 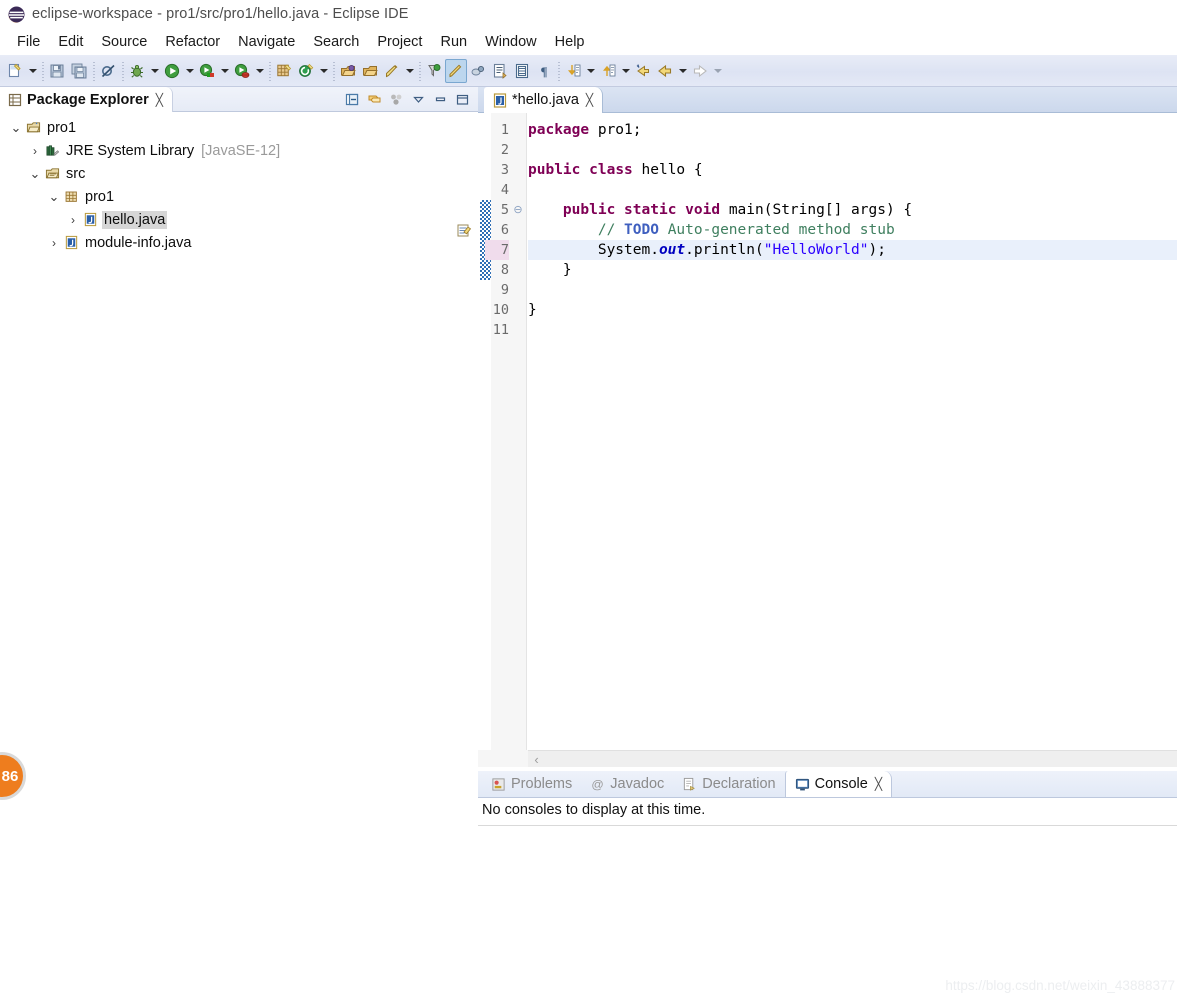 What do you see at coordinates (172, 71) in the screenshot?
I see `run-icon` at bounding box center [172, 71].